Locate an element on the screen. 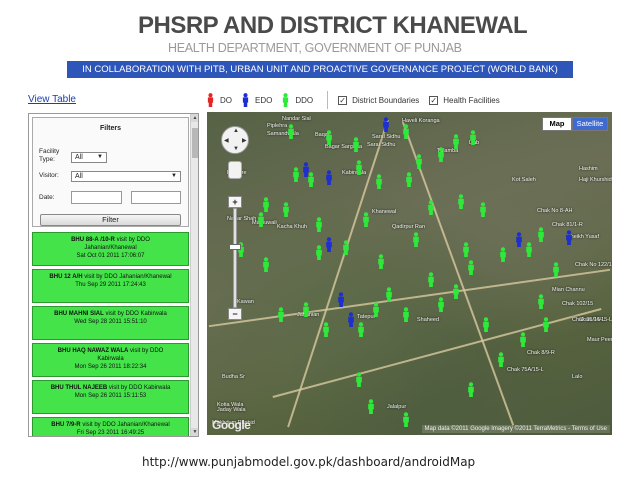  map-place-label: Lalo is located at coordinates (577, 377).